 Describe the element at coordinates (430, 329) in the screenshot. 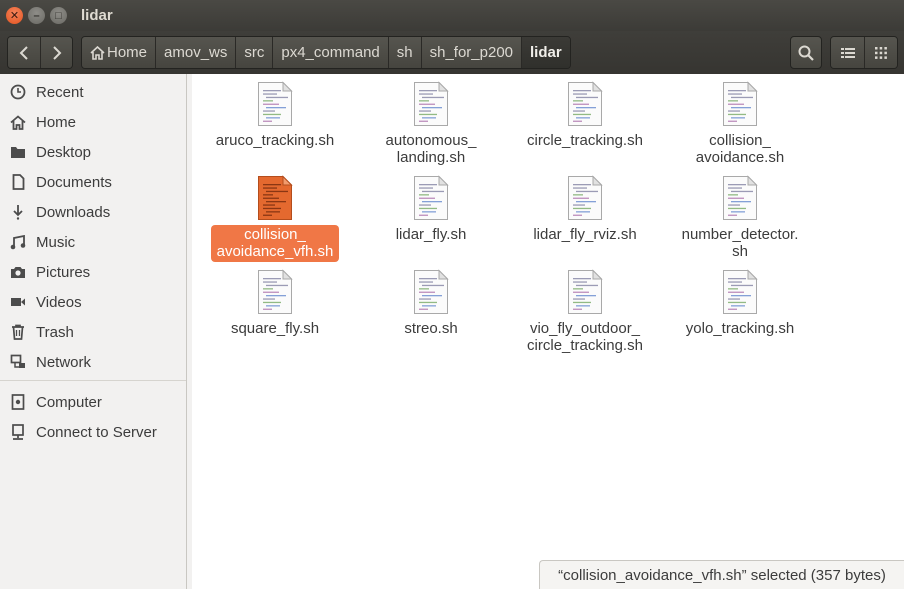

I see `file-name: streo.sh` at that location.